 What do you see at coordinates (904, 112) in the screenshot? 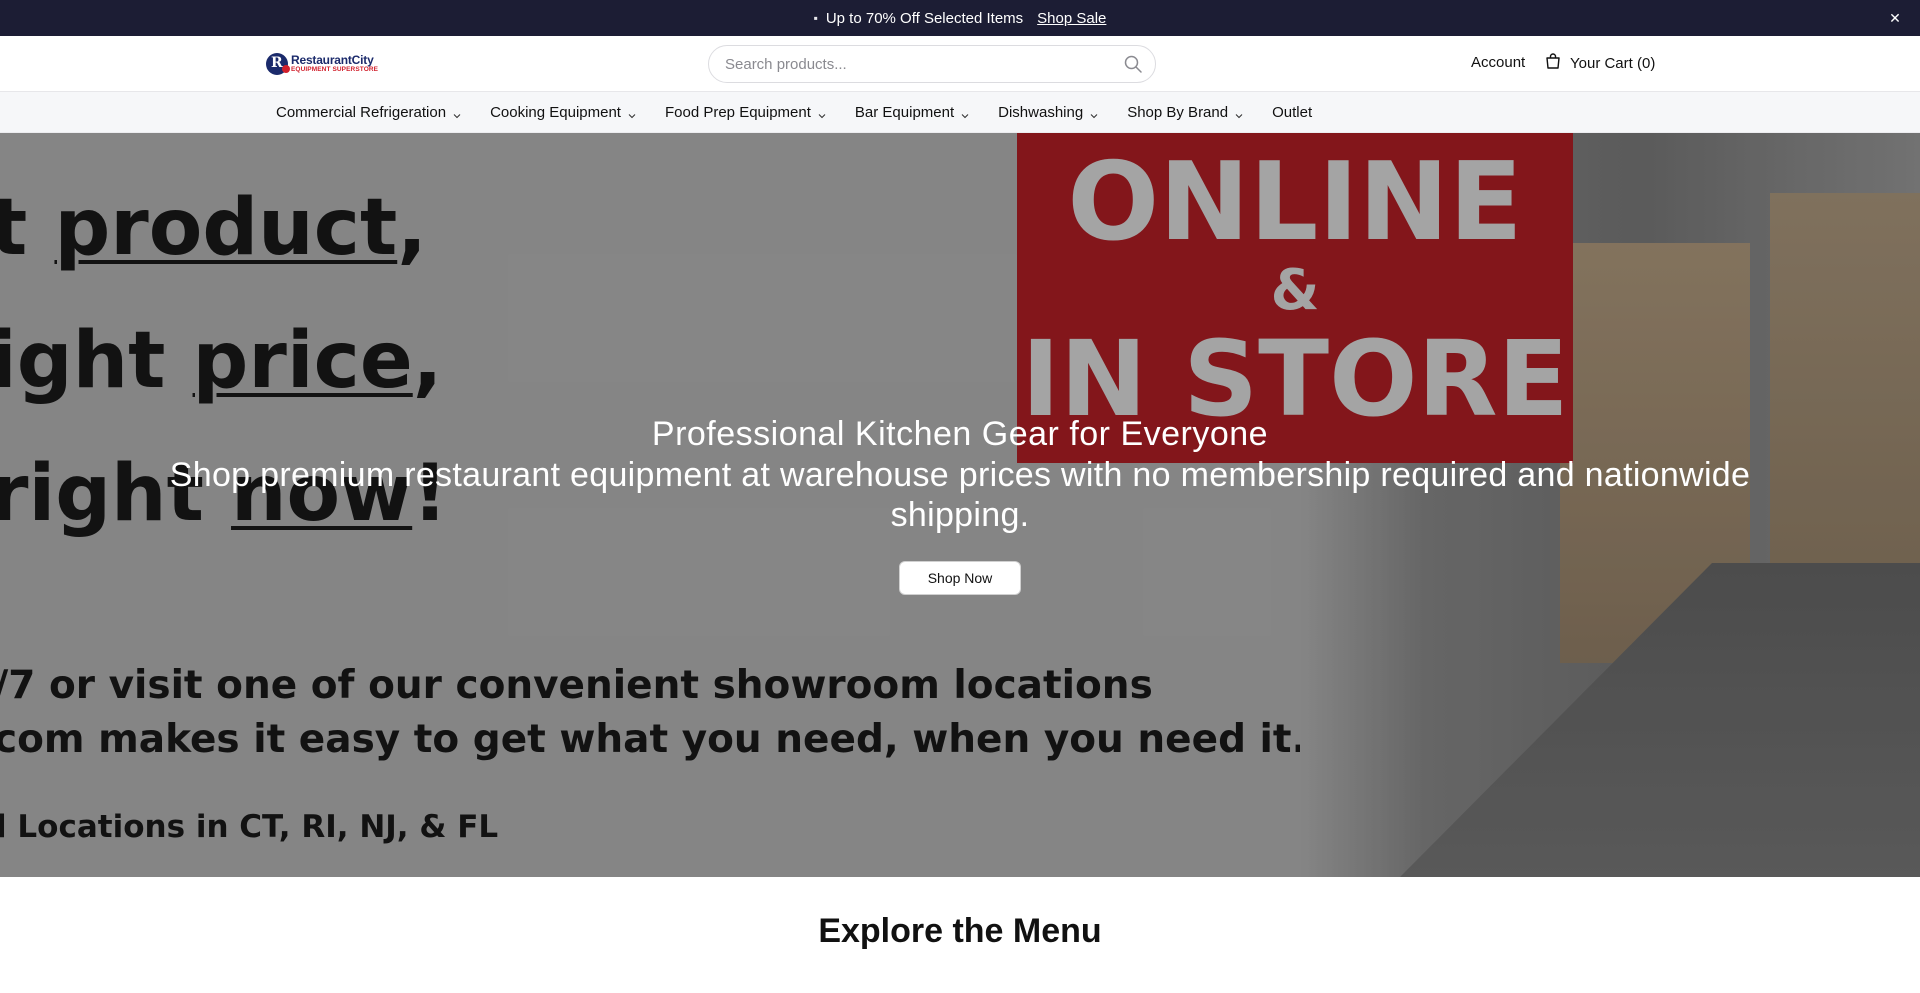
I see `nav-item-label: Bar Equipment` at bounding box center [904, 112].